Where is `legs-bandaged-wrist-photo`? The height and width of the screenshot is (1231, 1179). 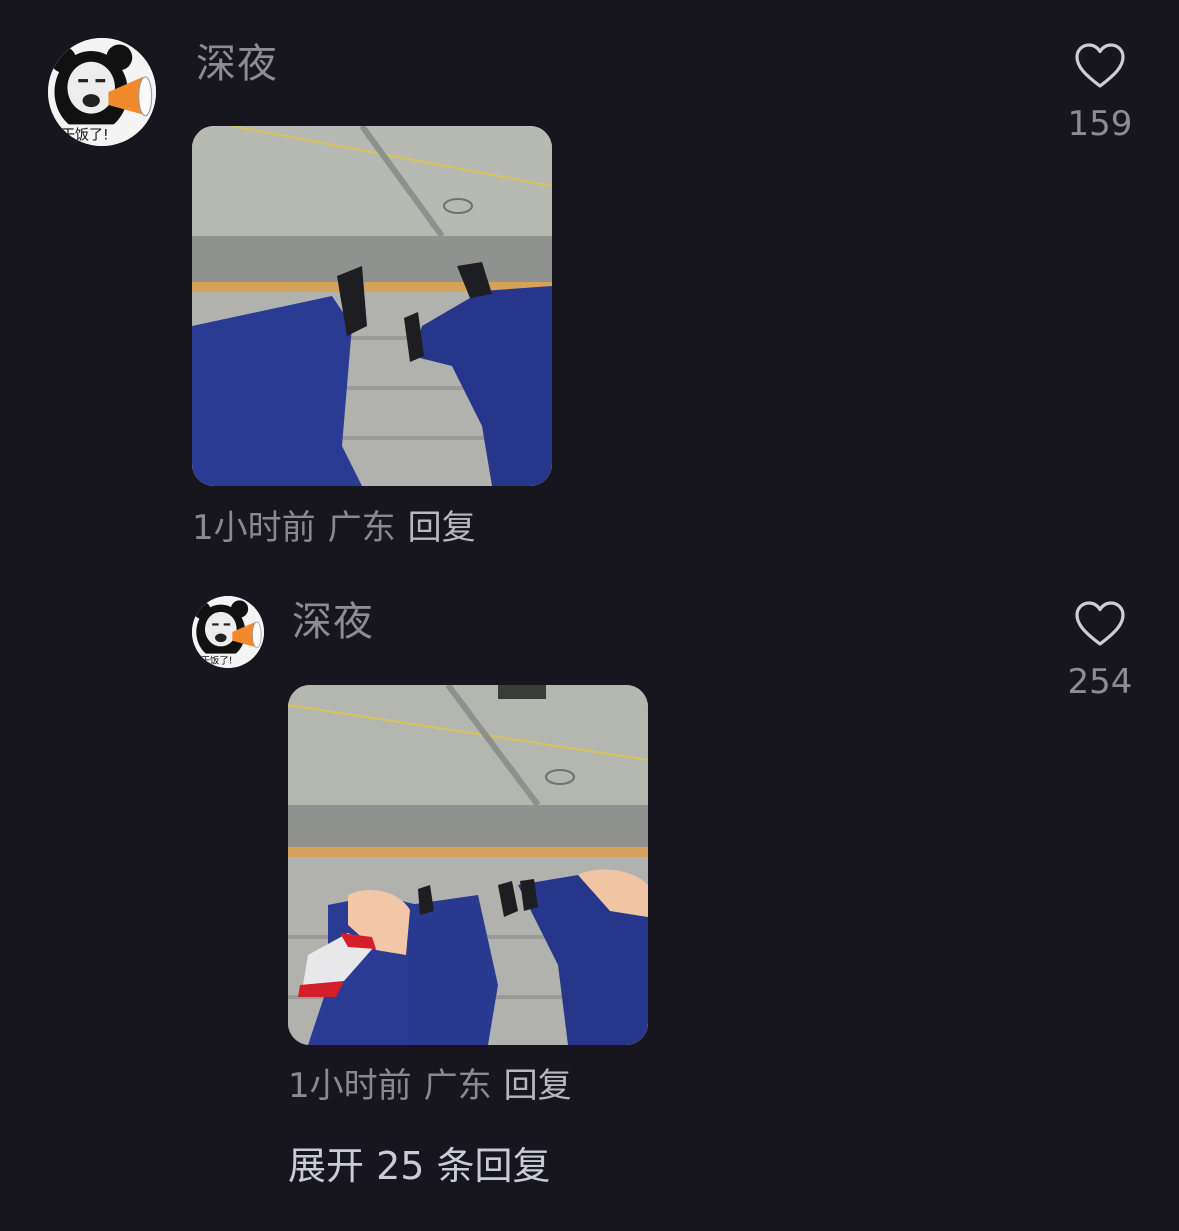
legs-bandaged-wrist-photo is located at coordinates (468, 865).